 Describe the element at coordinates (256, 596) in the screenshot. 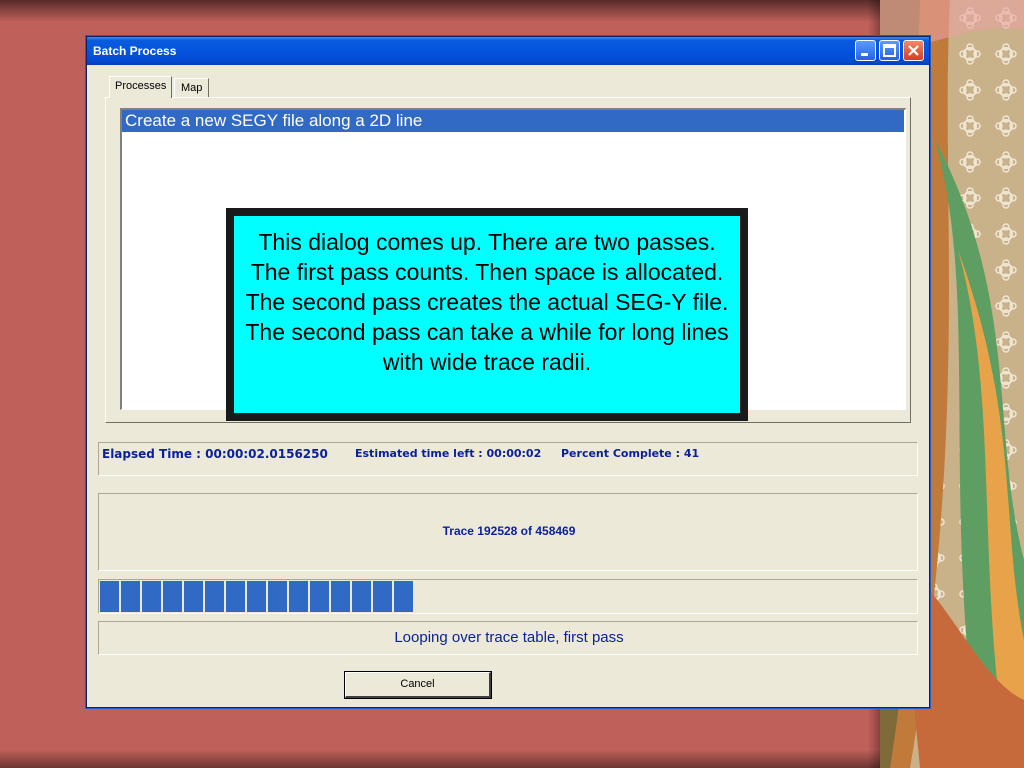

I see `progress-fill` at that location.